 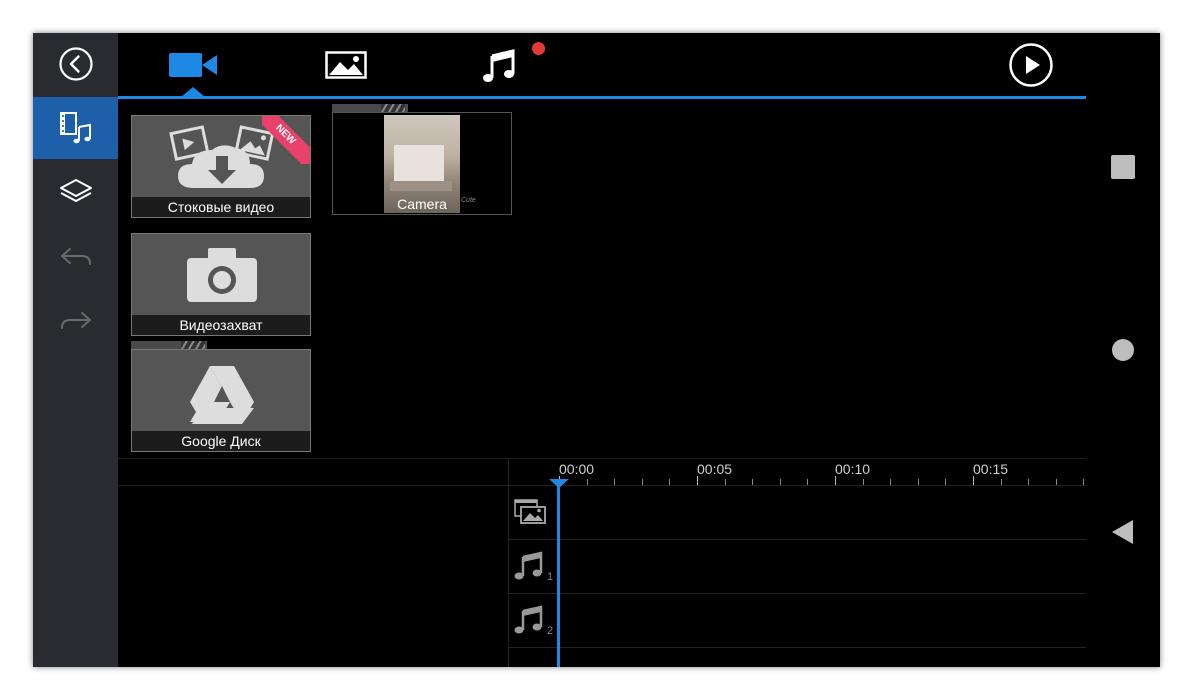 What do you see at coordinates (421, 186) in the screenshot?
I see `thumb-sofa` at bounding box center [421, 186].